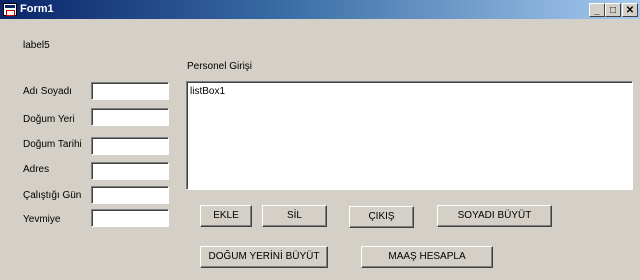  What do you see at coordinates (37, 9) in the screenshot?
I see `window-title: Form1` at bounding box center [37, 9].